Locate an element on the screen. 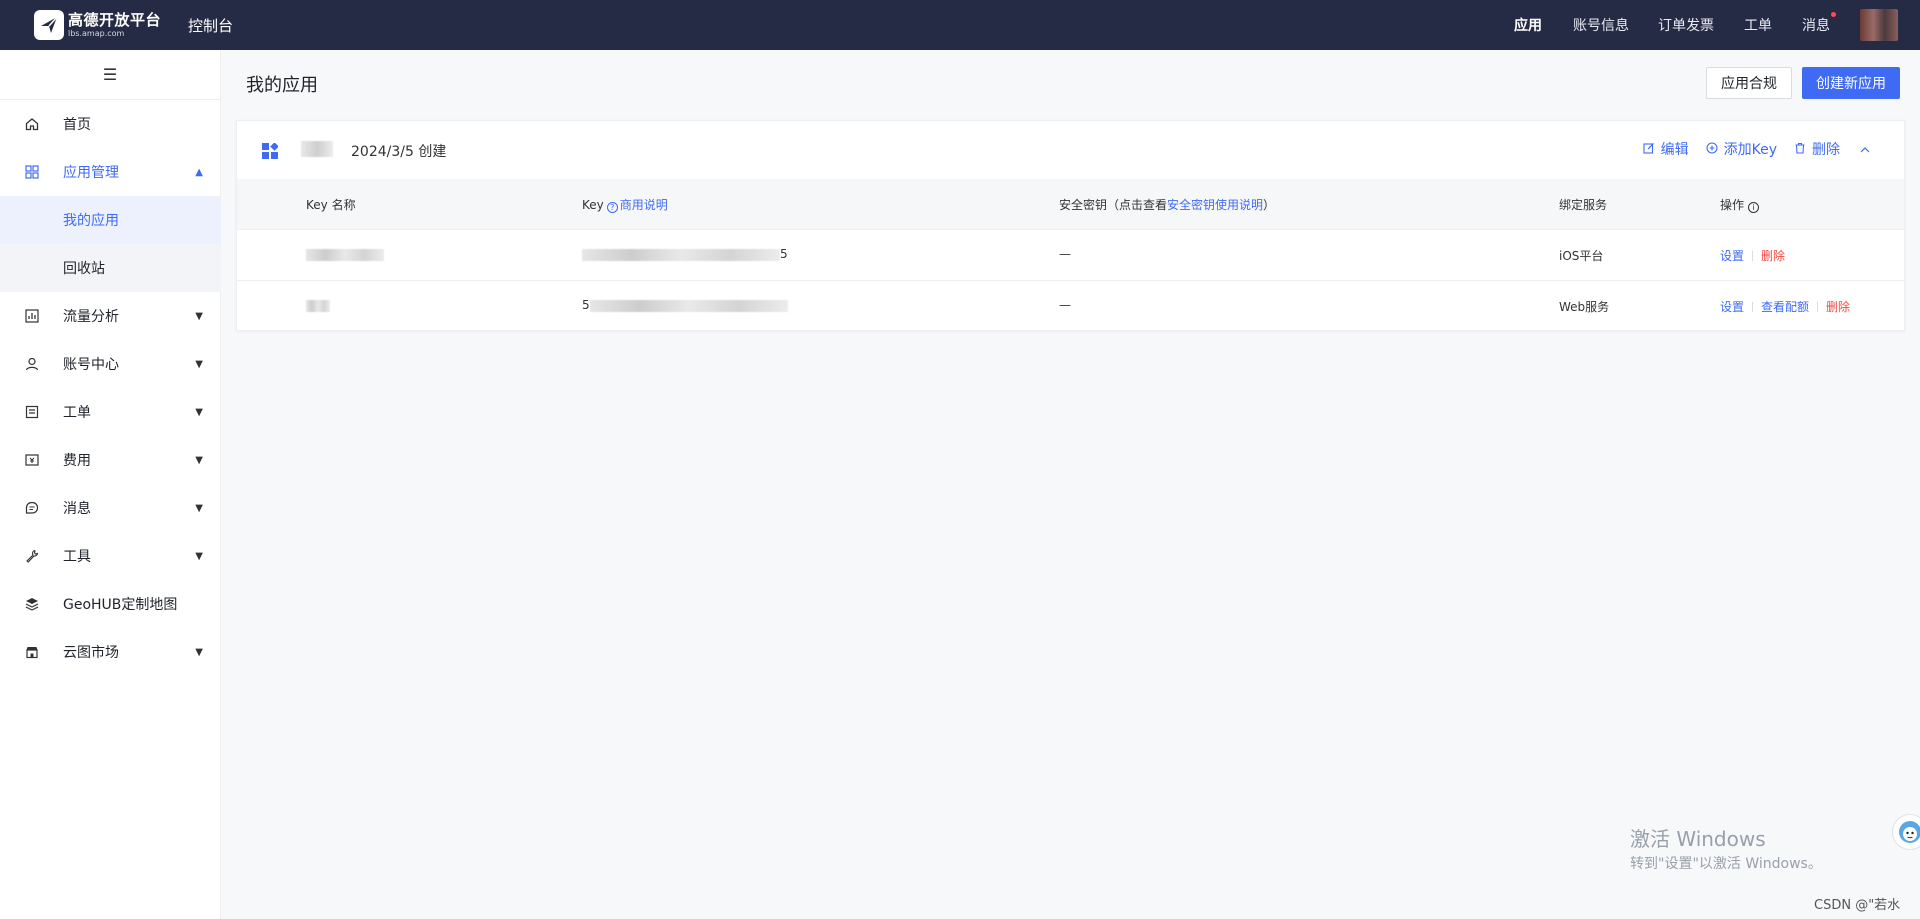 This screenshot has height=919, width=1920. nav-order-invoice: 订单发票 is located at coordinates (1686, 25).